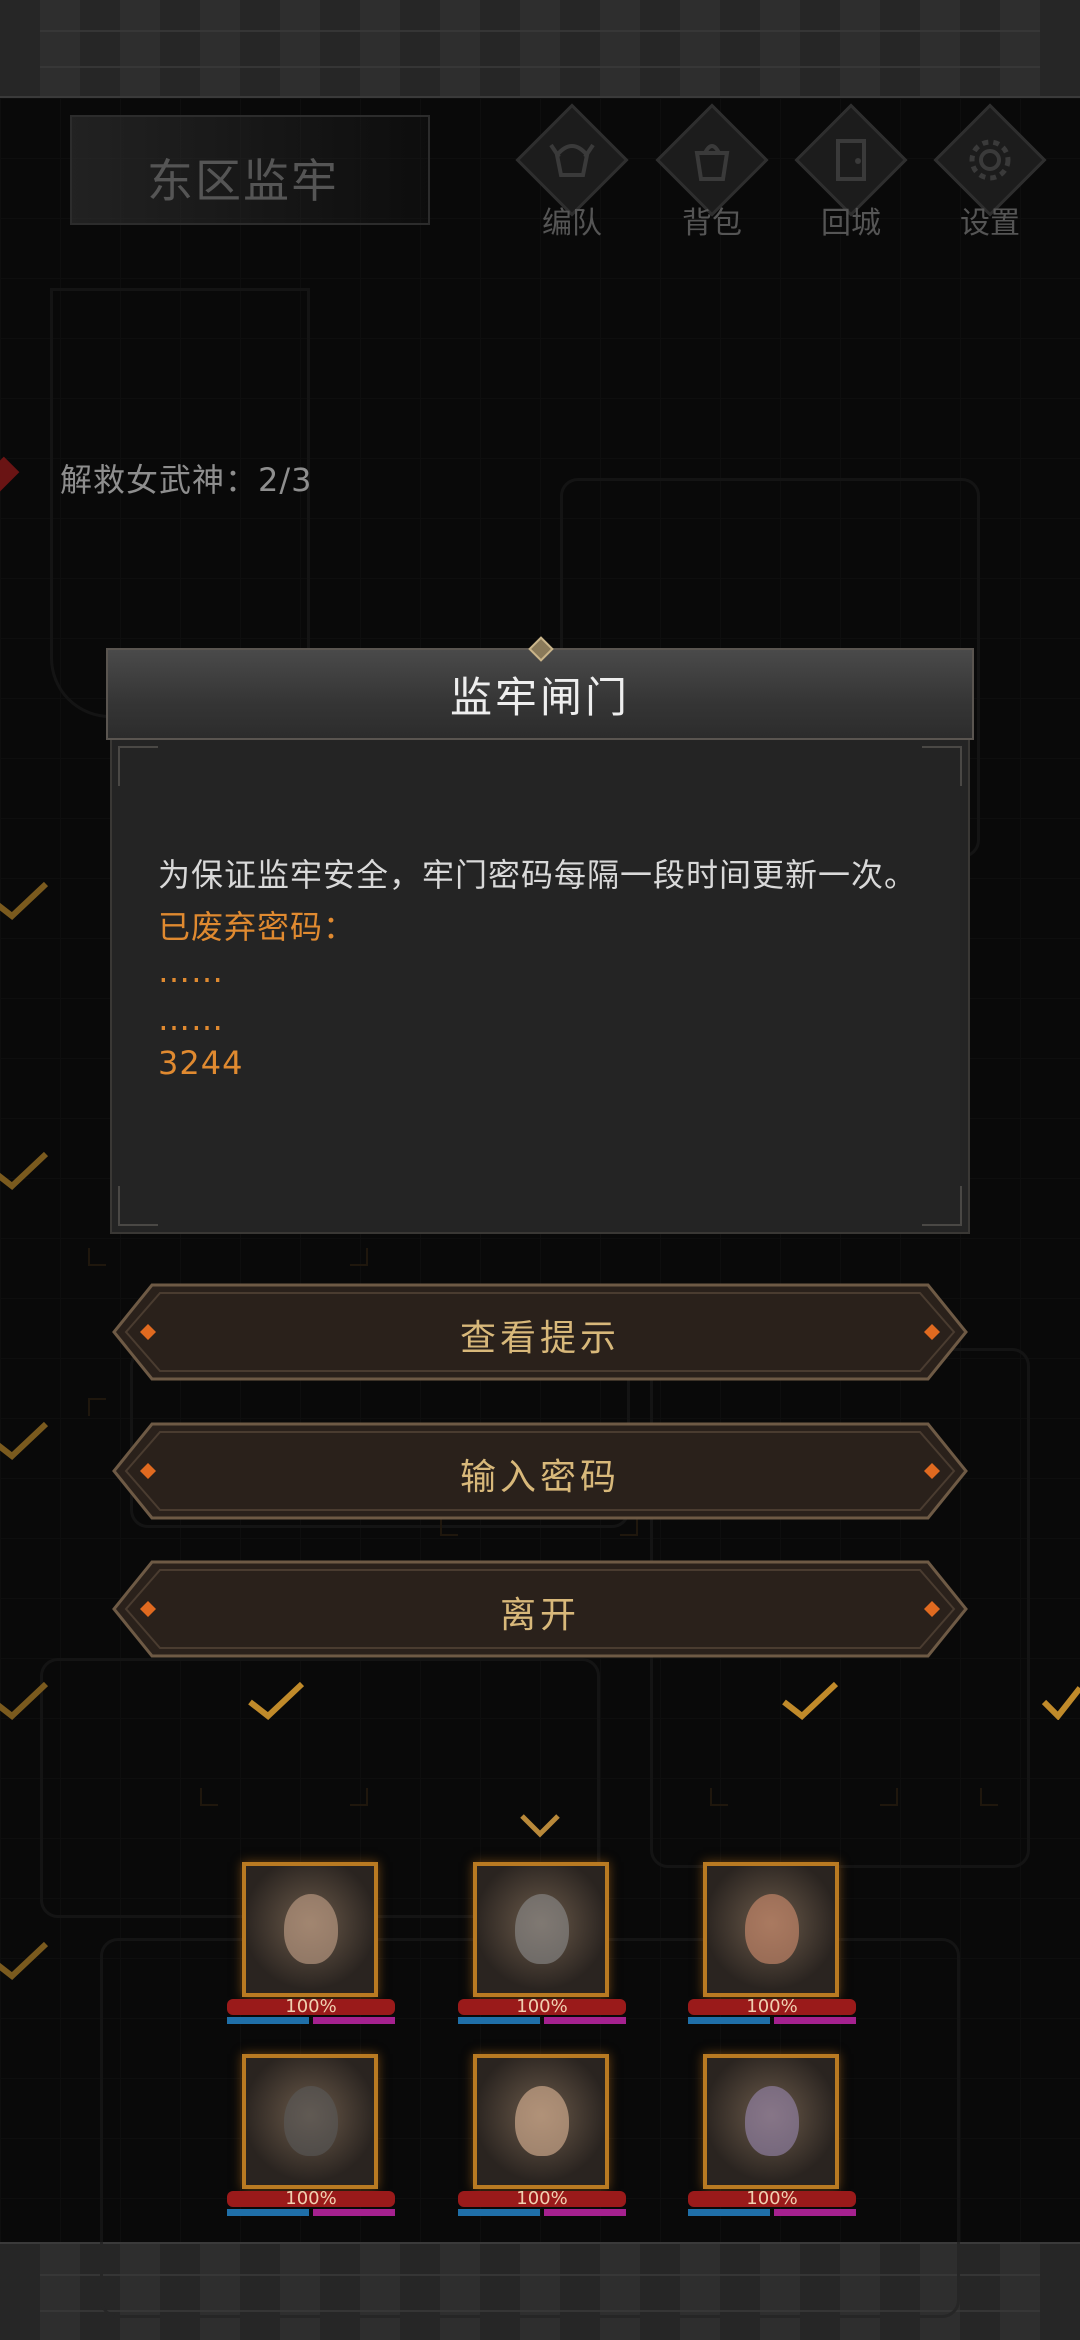  I want to click on dialog-header: 监牢闸门, so click(540, 688).